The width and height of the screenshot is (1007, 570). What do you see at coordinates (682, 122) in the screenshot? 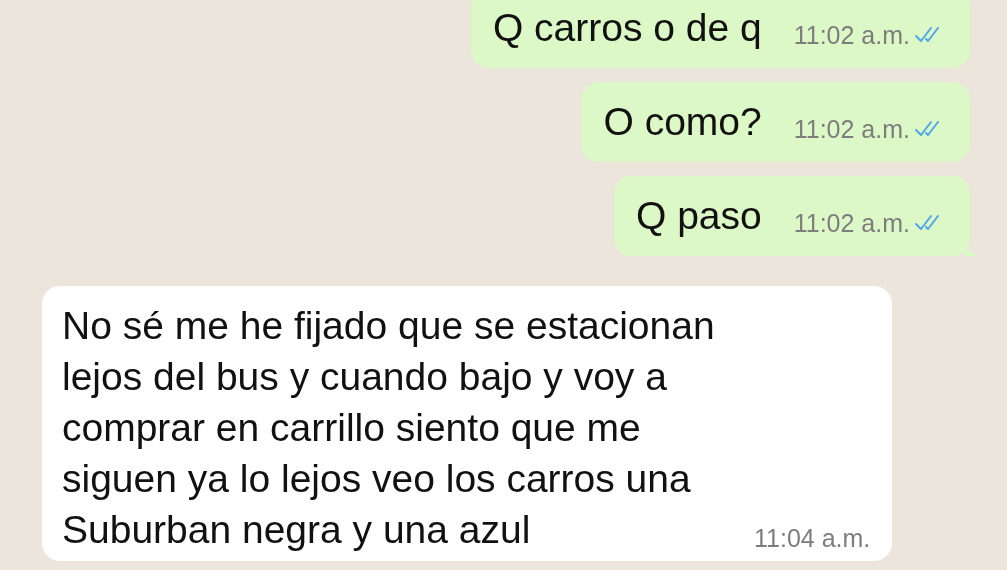
I see `message-text: O como?` at bounding box center [682, 122].